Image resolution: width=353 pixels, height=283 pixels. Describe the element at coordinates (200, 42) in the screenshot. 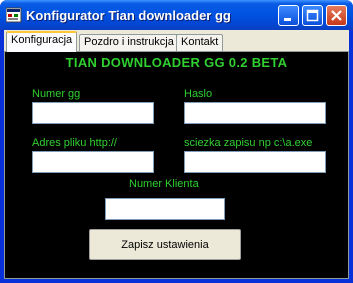

I see `tab-kontakt: Kontakt` at that location.